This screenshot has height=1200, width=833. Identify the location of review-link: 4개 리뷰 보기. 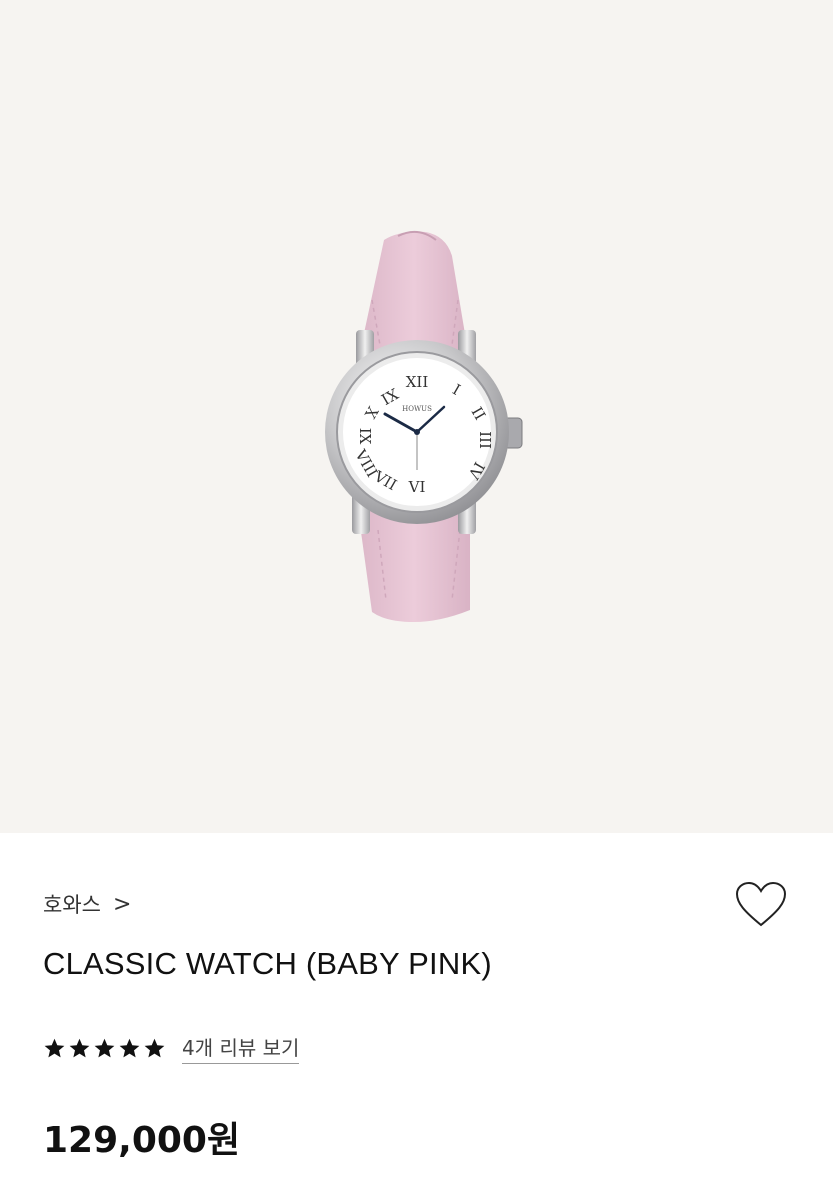
(241, 1048).